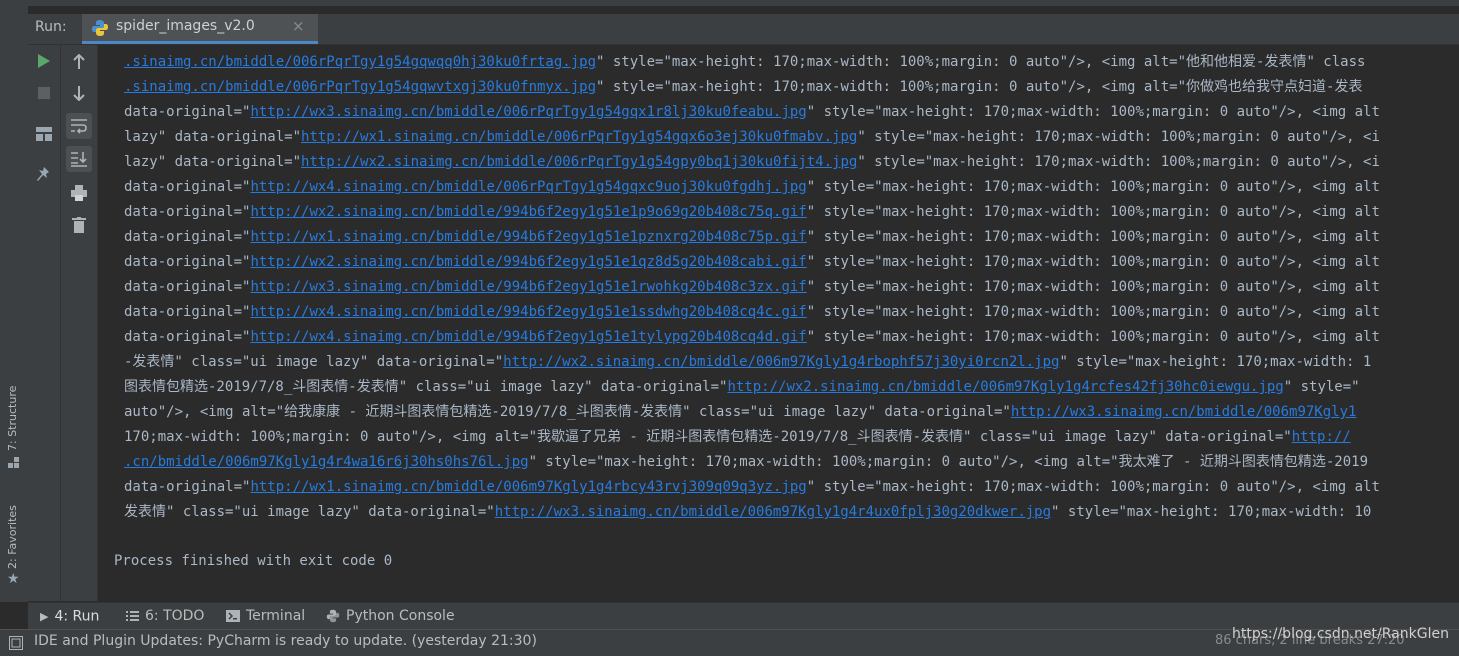 The width and height of the screenshot is (1459, 656). I want to click on tab-python-console: Python Console, so click(390, 616).